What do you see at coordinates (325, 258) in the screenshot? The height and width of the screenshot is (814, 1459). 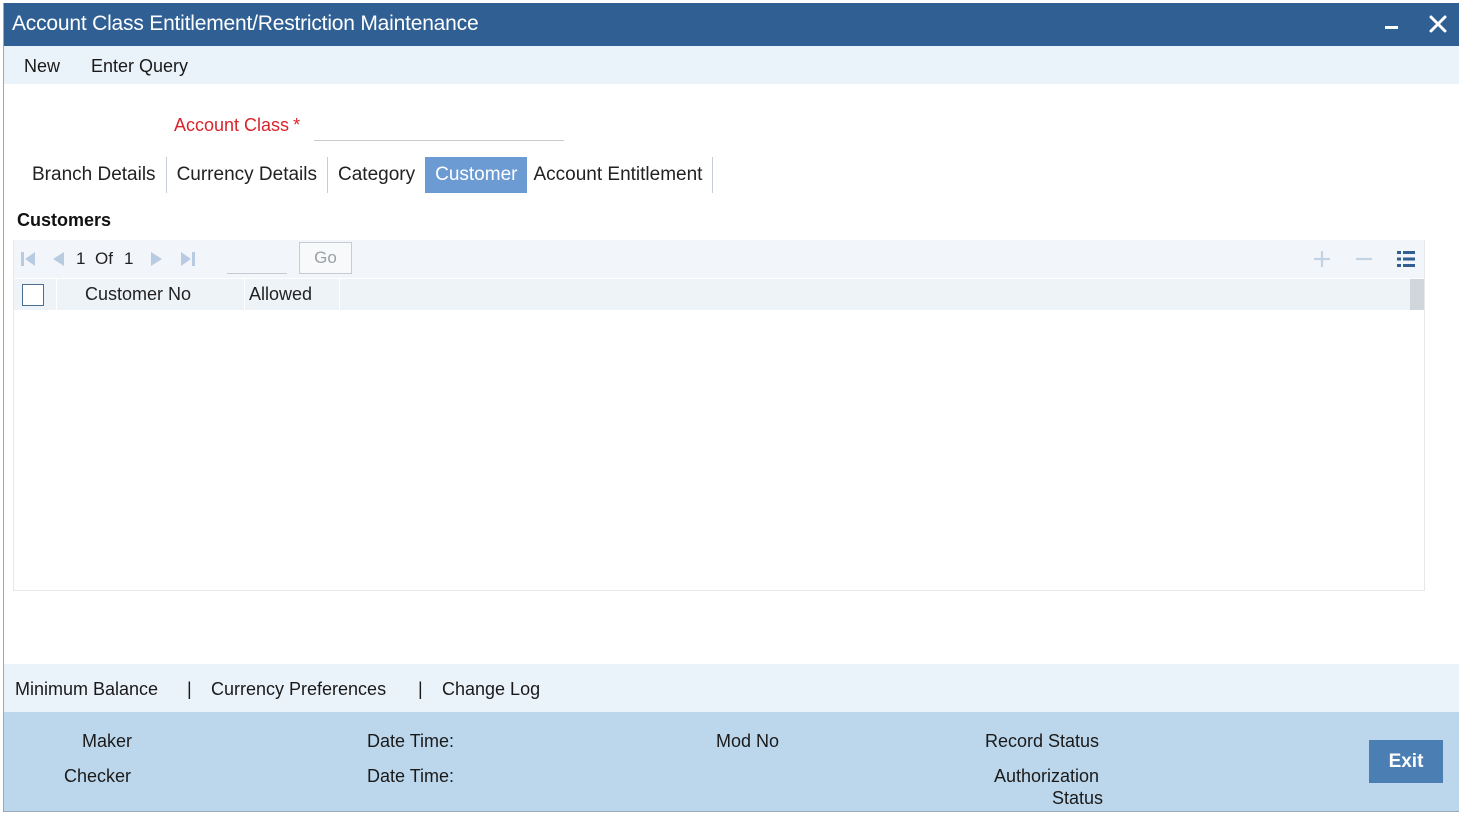 I see `go-button: Go` at bounding box center [325, 258].